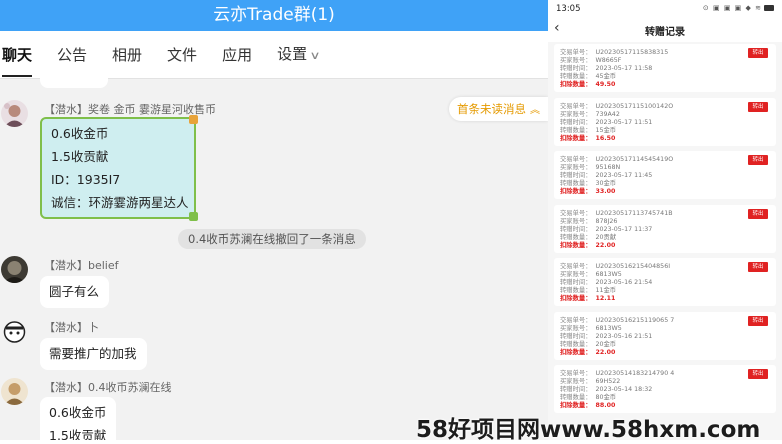  I want to click on record-field-deduct: 扣除数量： 12.11, so click(587, 298).